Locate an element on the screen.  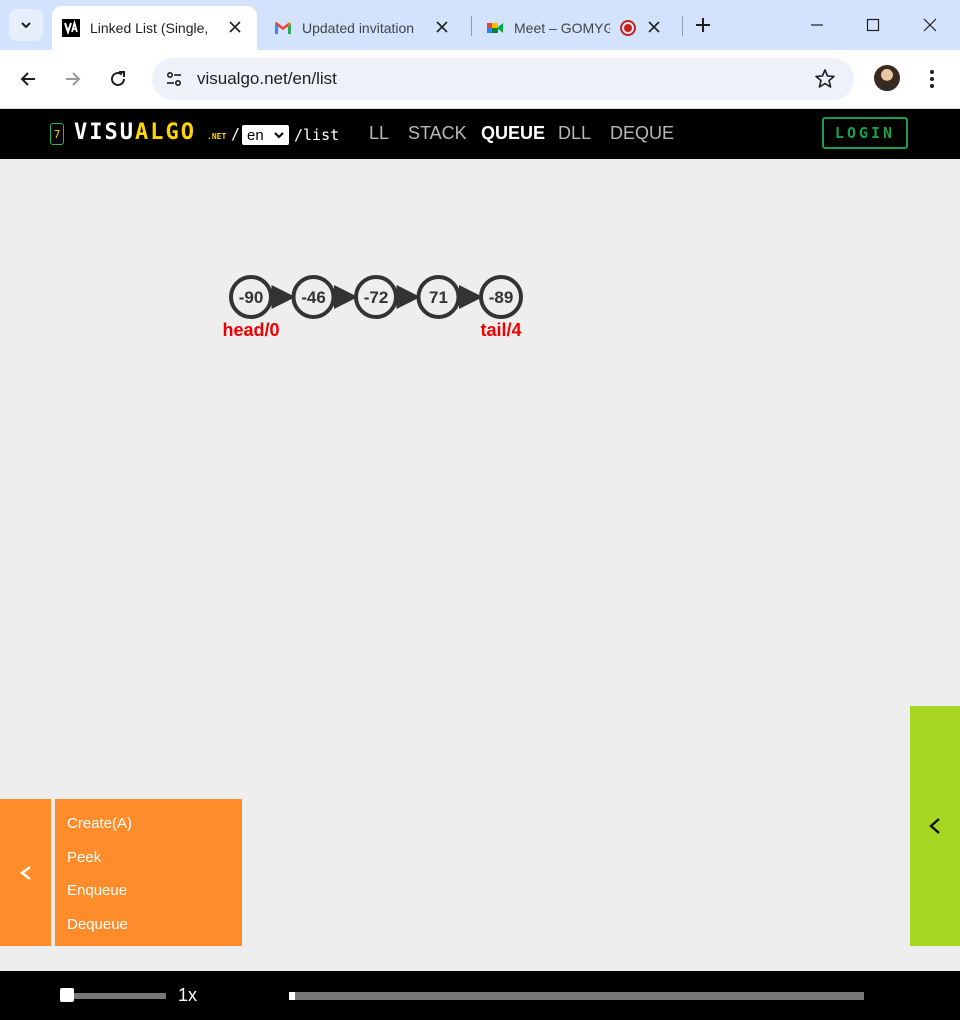
list-node-value: -89 is located at coordinates (501, 297).